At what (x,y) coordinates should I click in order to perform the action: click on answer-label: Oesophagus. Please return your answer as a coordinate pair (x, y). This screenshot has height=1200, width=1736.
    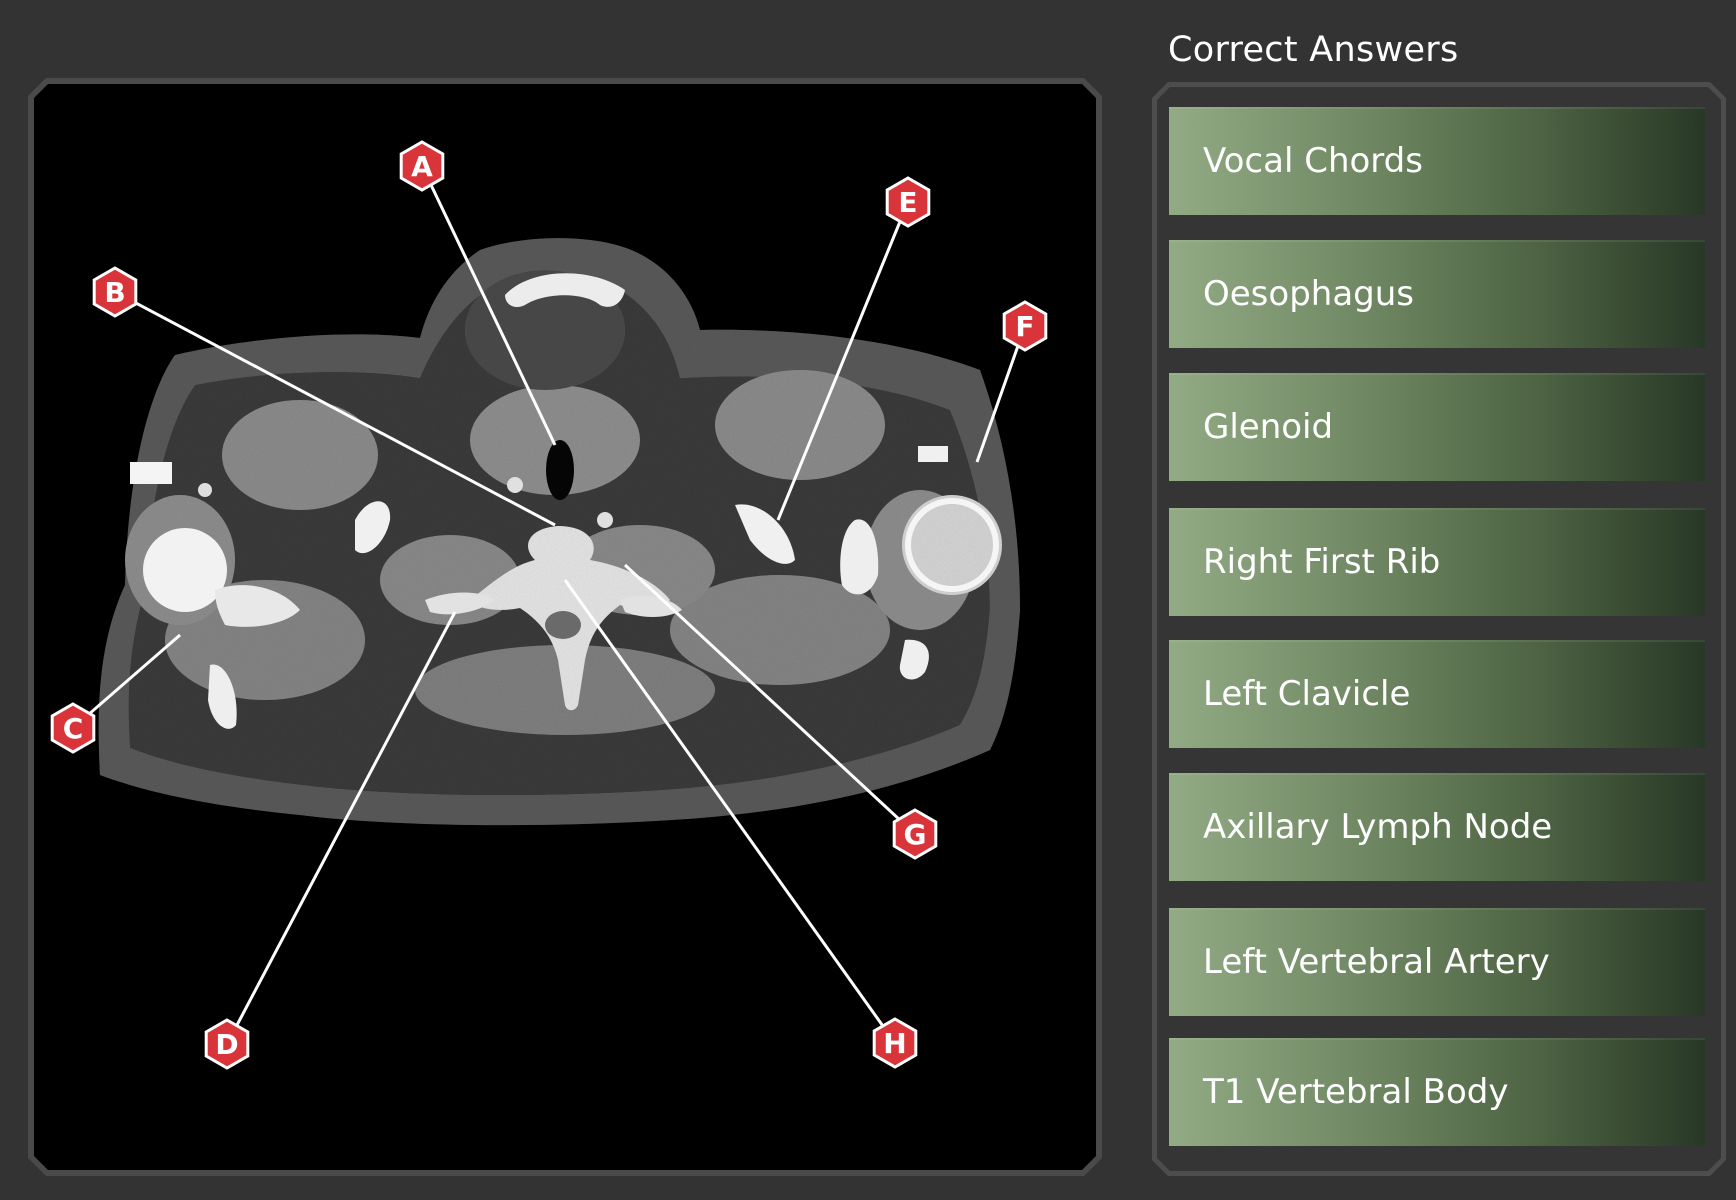
    Looking at the image, I should click on (1309, 294).